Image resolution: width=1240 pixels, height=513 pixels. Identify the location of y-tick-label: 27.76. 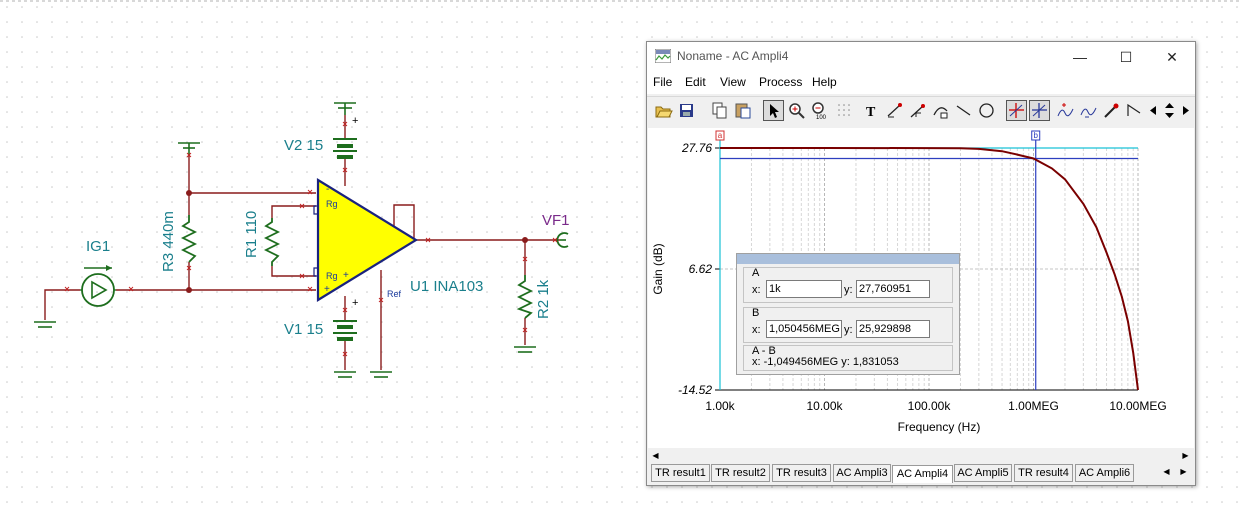
(696, 148).